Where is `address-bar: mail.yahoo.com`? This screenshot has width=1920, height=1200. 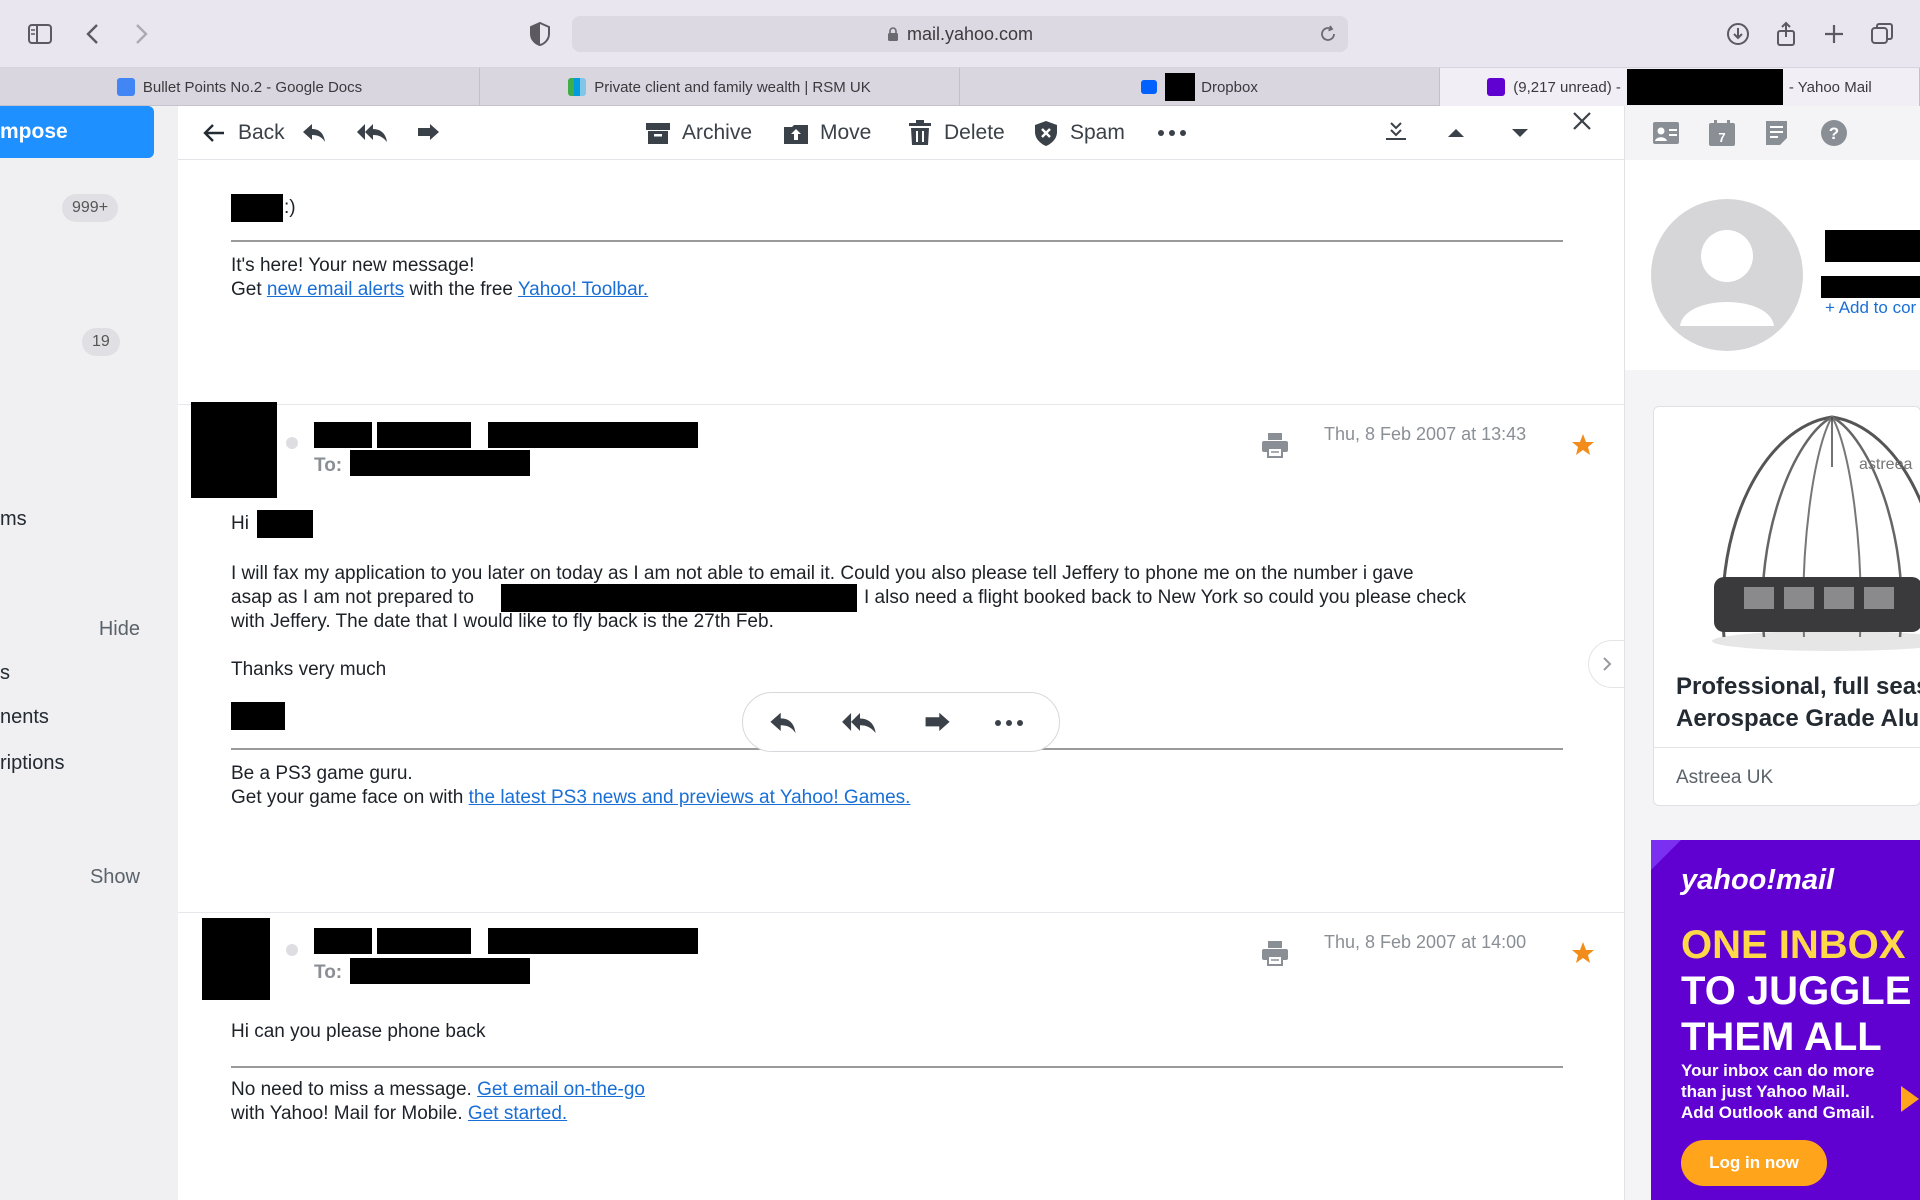 address-bar: mail.yahoo.com is located at coordinates (960, 34).